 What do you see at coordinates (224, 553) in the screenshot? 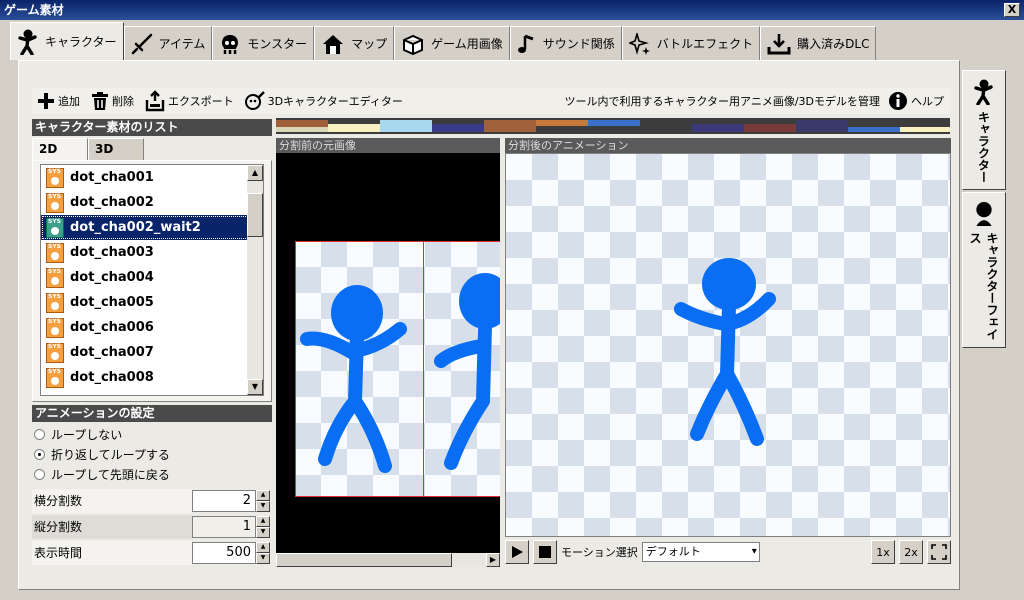
I see `display-time-input: 500` at bounding box center [224, 553].